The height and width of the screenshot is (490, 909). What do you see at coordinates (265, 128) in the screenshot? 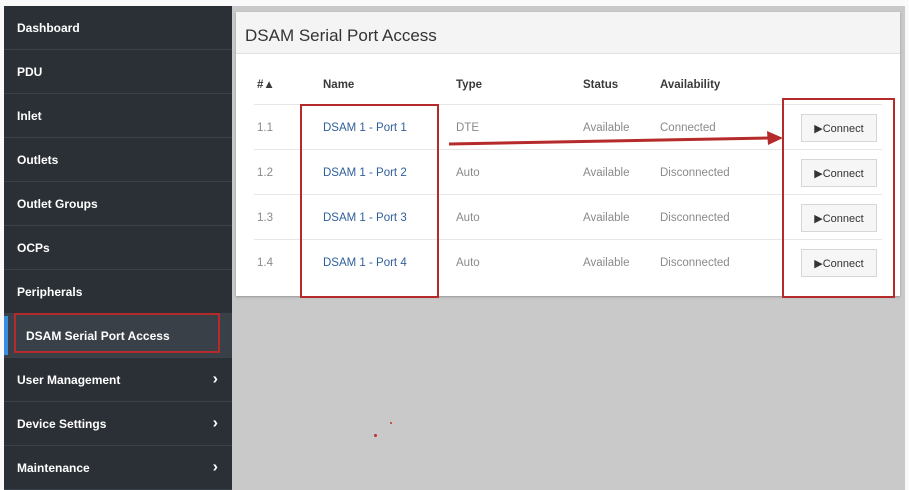
I see `row-number: 1.1` at bounding box center [265, 128].